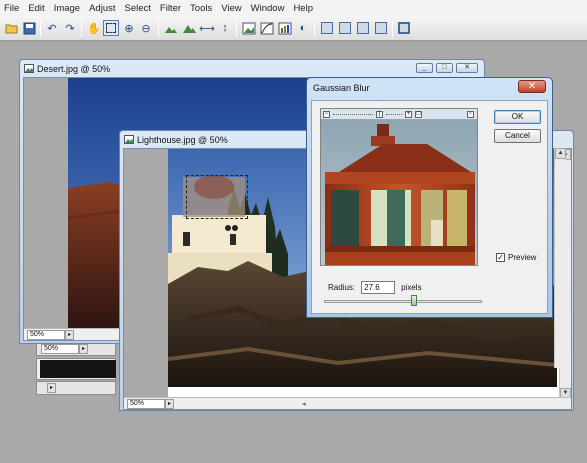 This screenshot has height=463, width=587. What do you see at coordinates (363, 28) in the screenshot?
I see `frame-3-icon` at bounding box center [363, 28].